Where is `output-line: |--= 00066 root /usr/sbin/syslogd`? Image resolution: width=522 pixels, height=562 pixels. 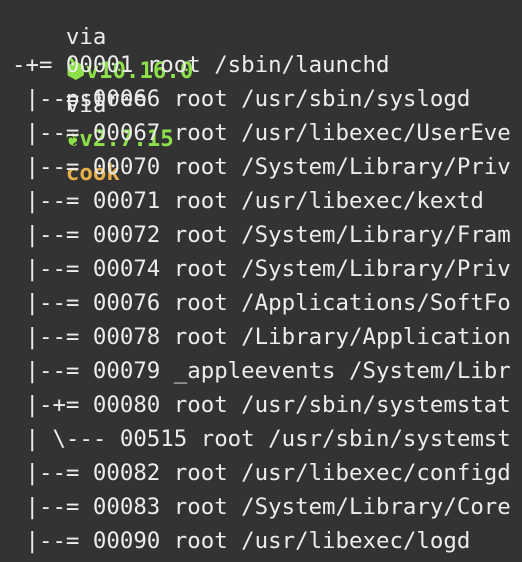 output-line: |--= 00066 root /usr/sbin/syslogd is located at coordinates (241, 99).